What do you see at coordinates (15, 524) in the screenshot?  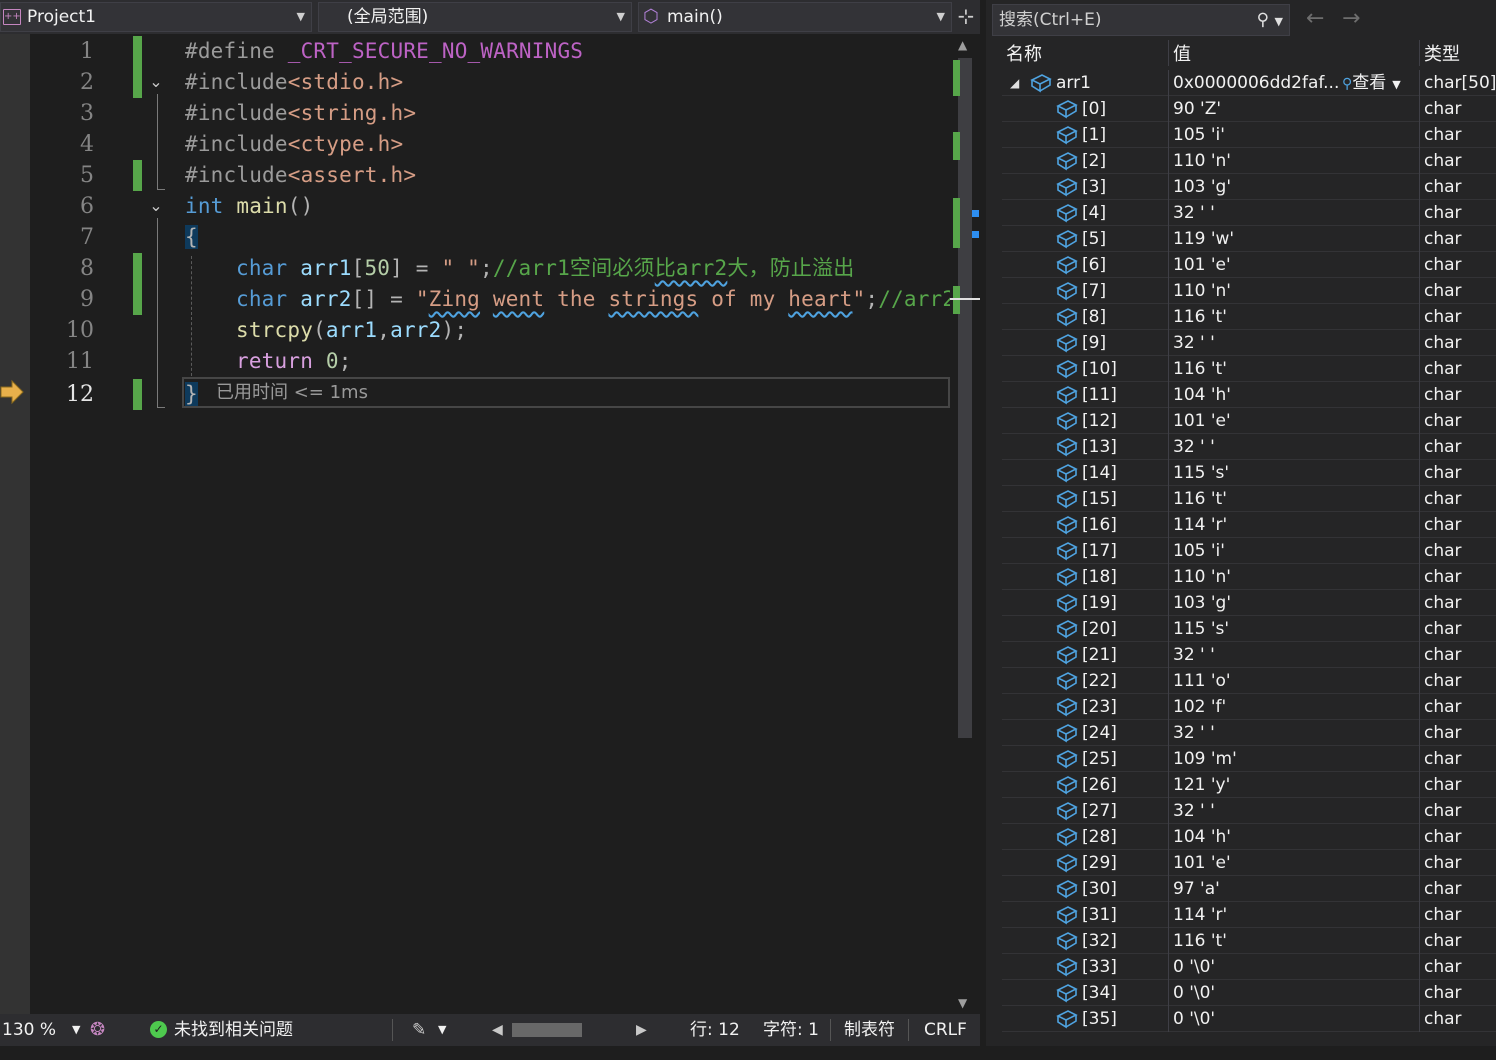 I see `glyph-margin` at bounding box center [15, 524].